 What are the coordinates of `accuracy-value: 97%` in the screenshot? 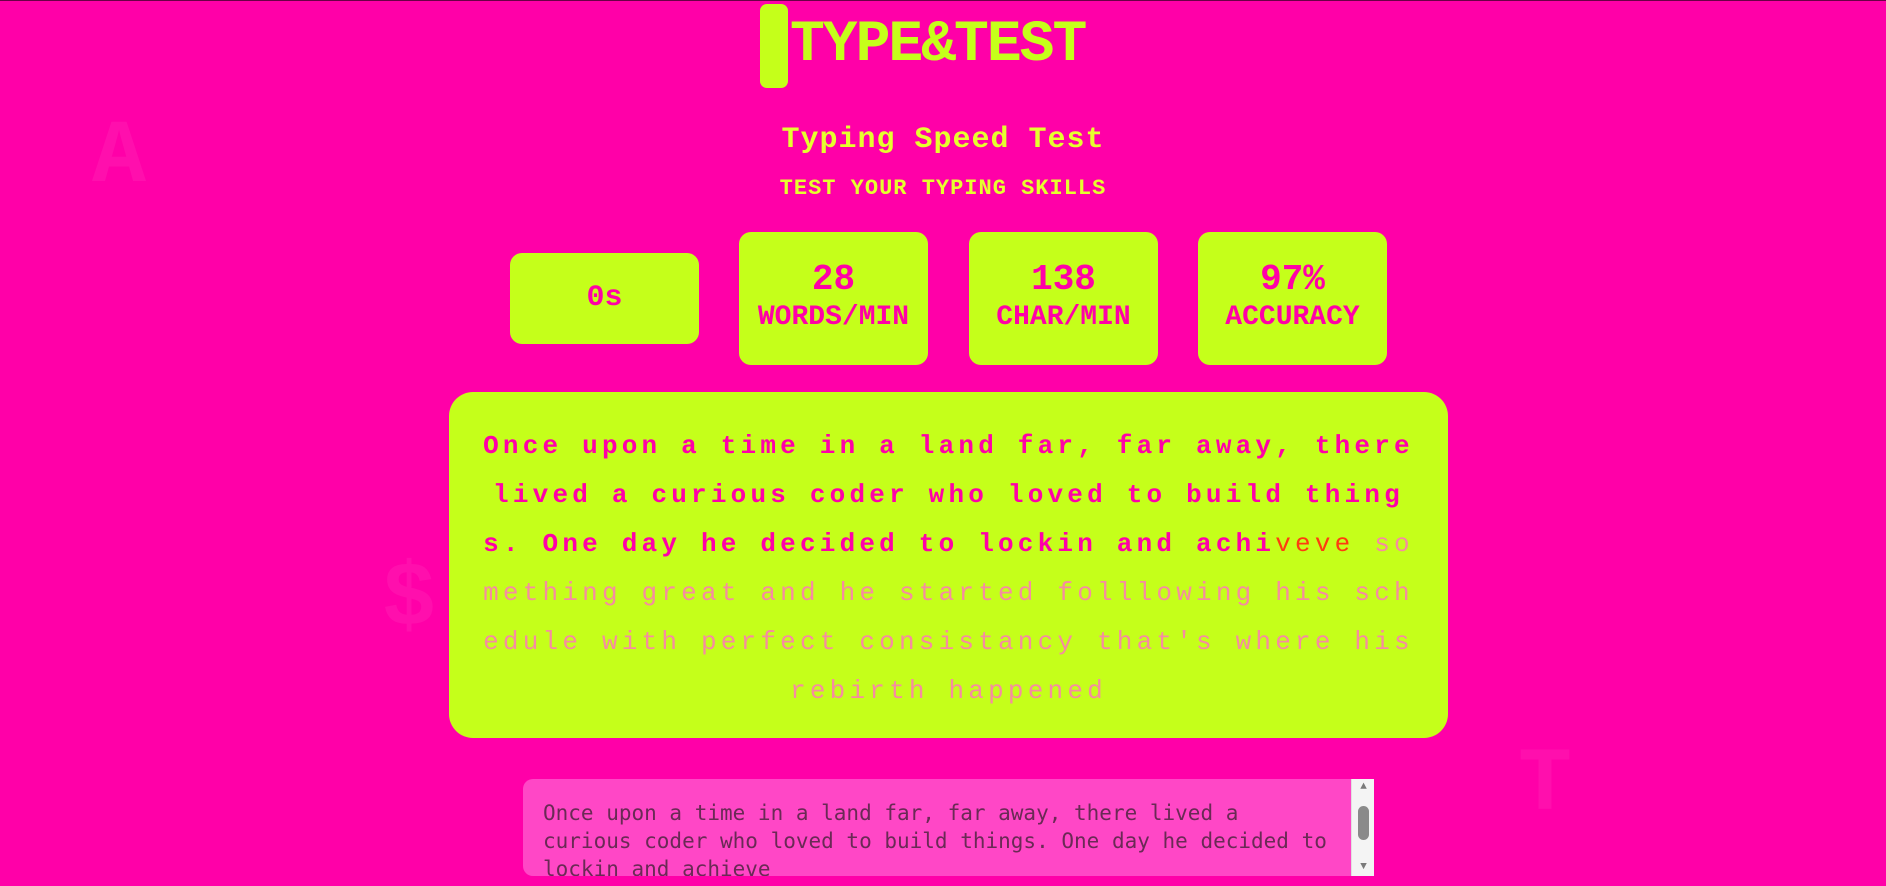 It's located at (1292, 279).